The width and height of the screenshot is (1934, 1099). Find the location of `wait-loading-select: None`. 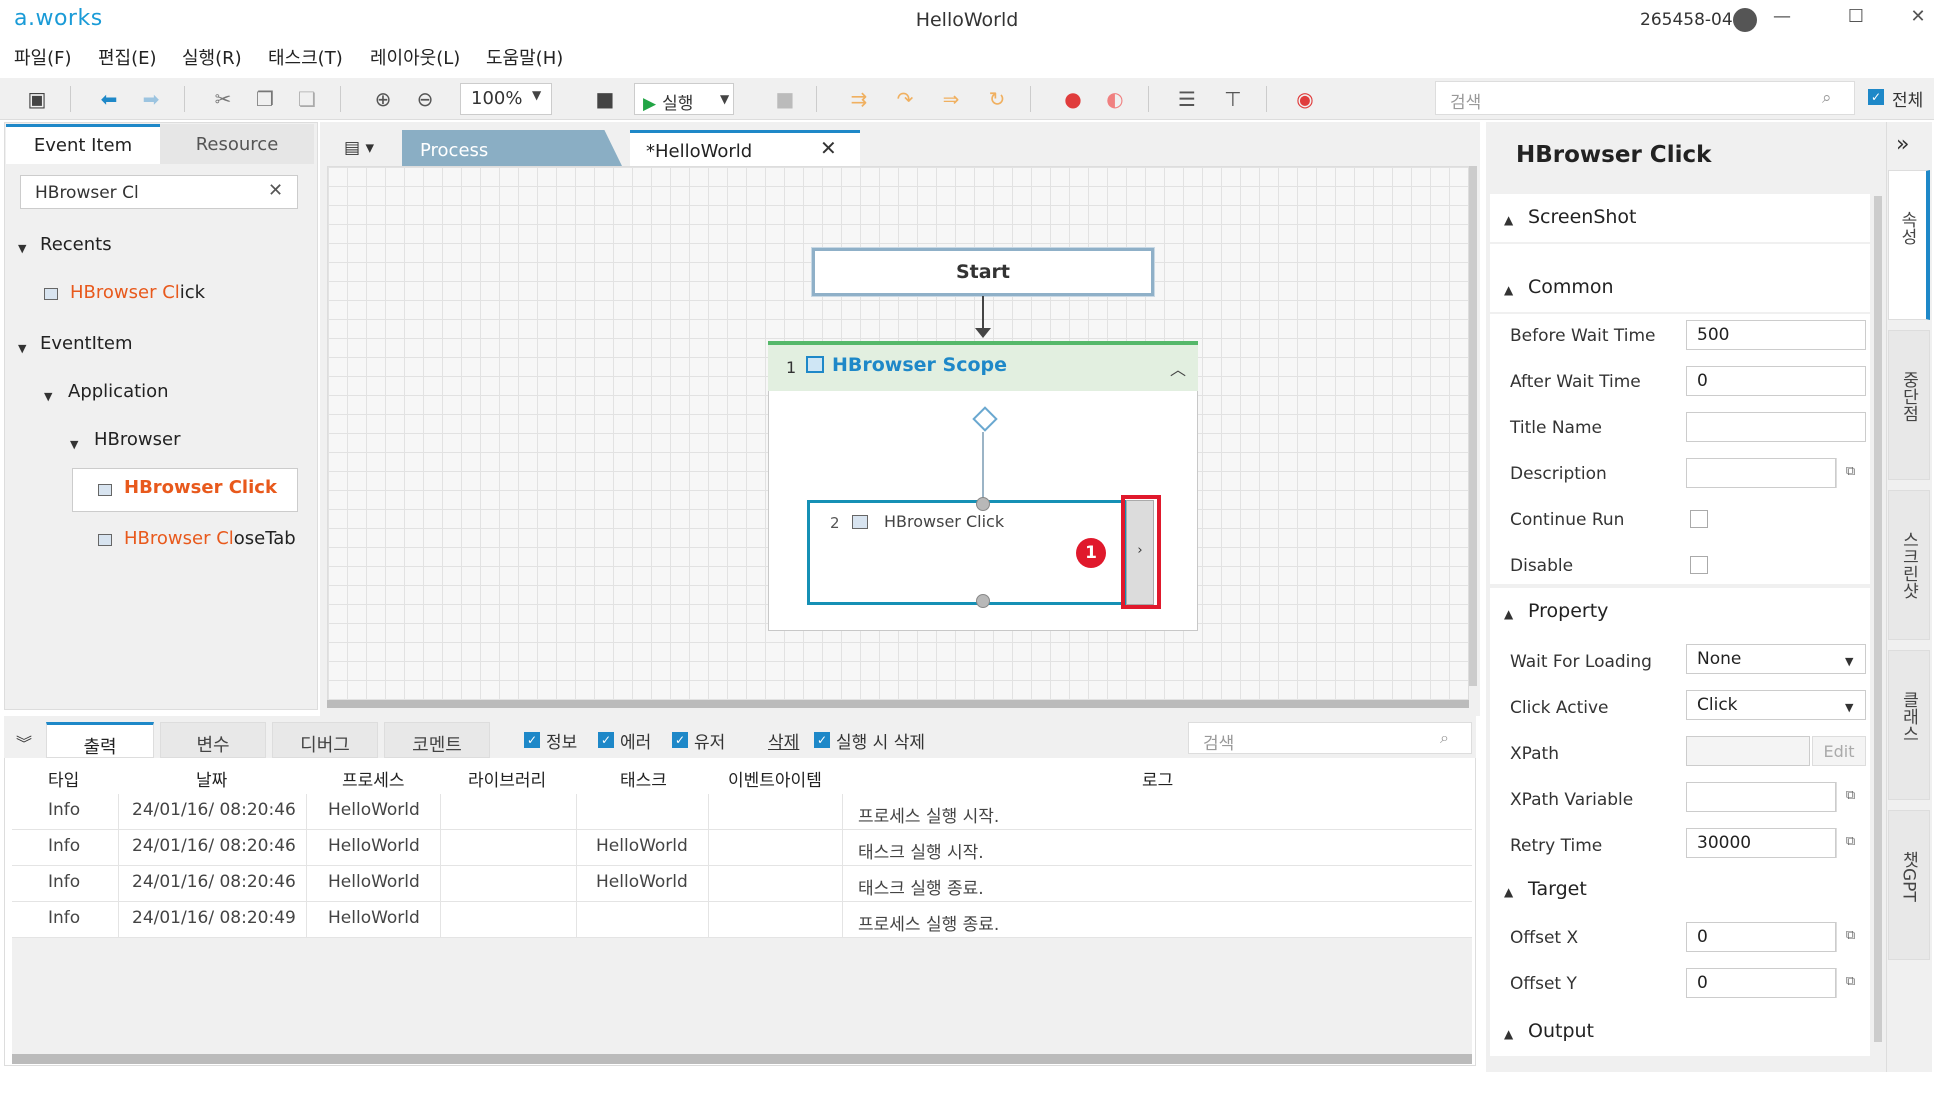

wait-loading-select: None is located at coordinates (1776, 659).